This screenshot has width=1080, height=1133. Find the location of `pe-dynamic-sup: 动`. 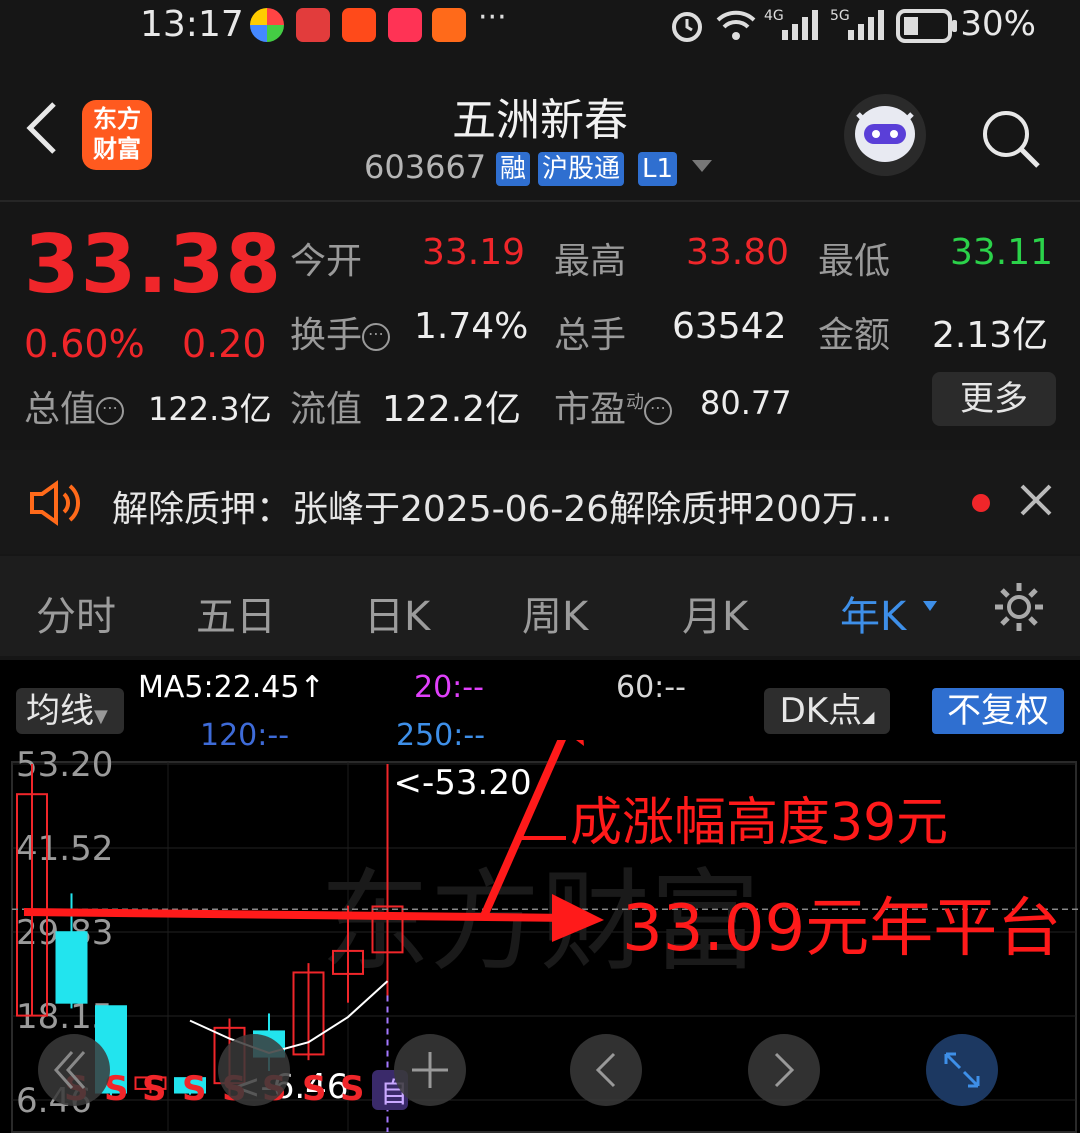

pe-dynamic-sup: 动 is located at coordinates (635, 402).